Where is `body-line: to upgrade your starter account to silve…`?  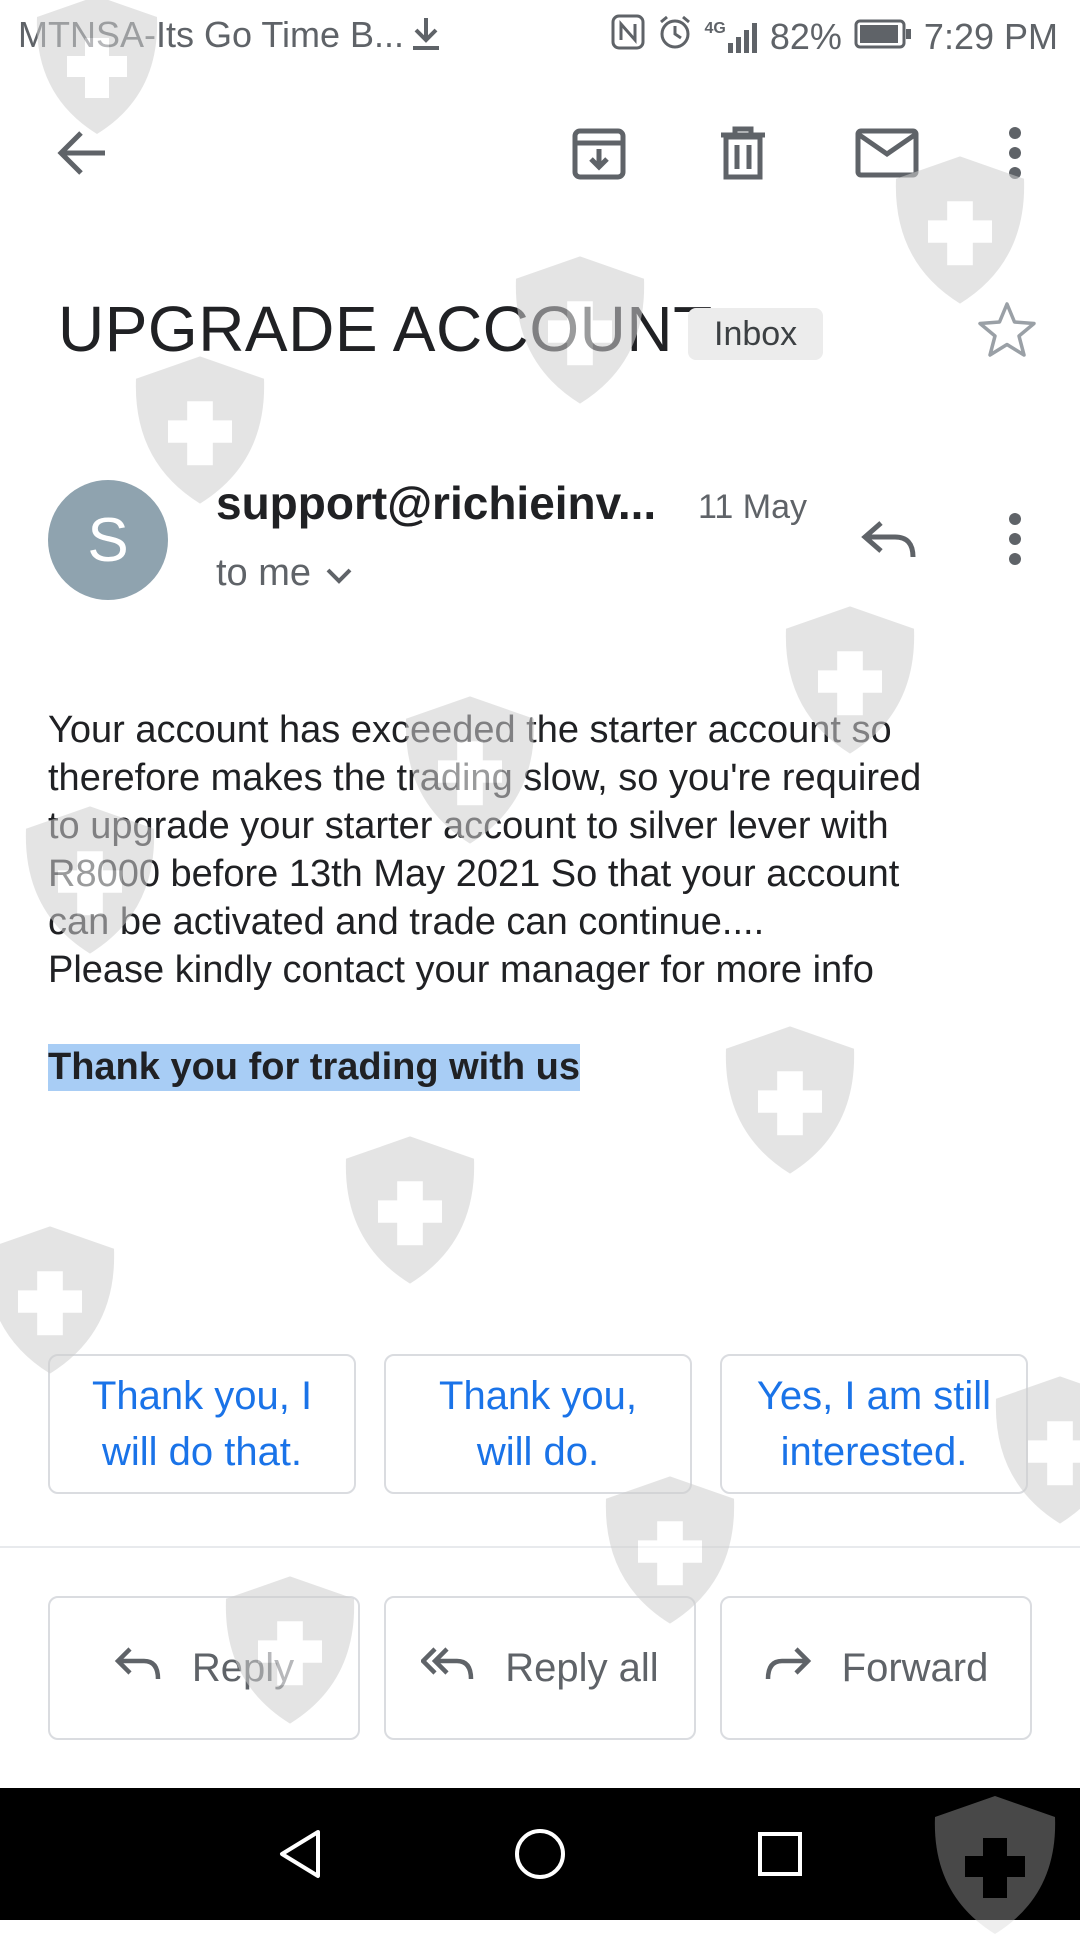
body-line: to upgrade your starter account to silve… is located at coordinates (468, 826).